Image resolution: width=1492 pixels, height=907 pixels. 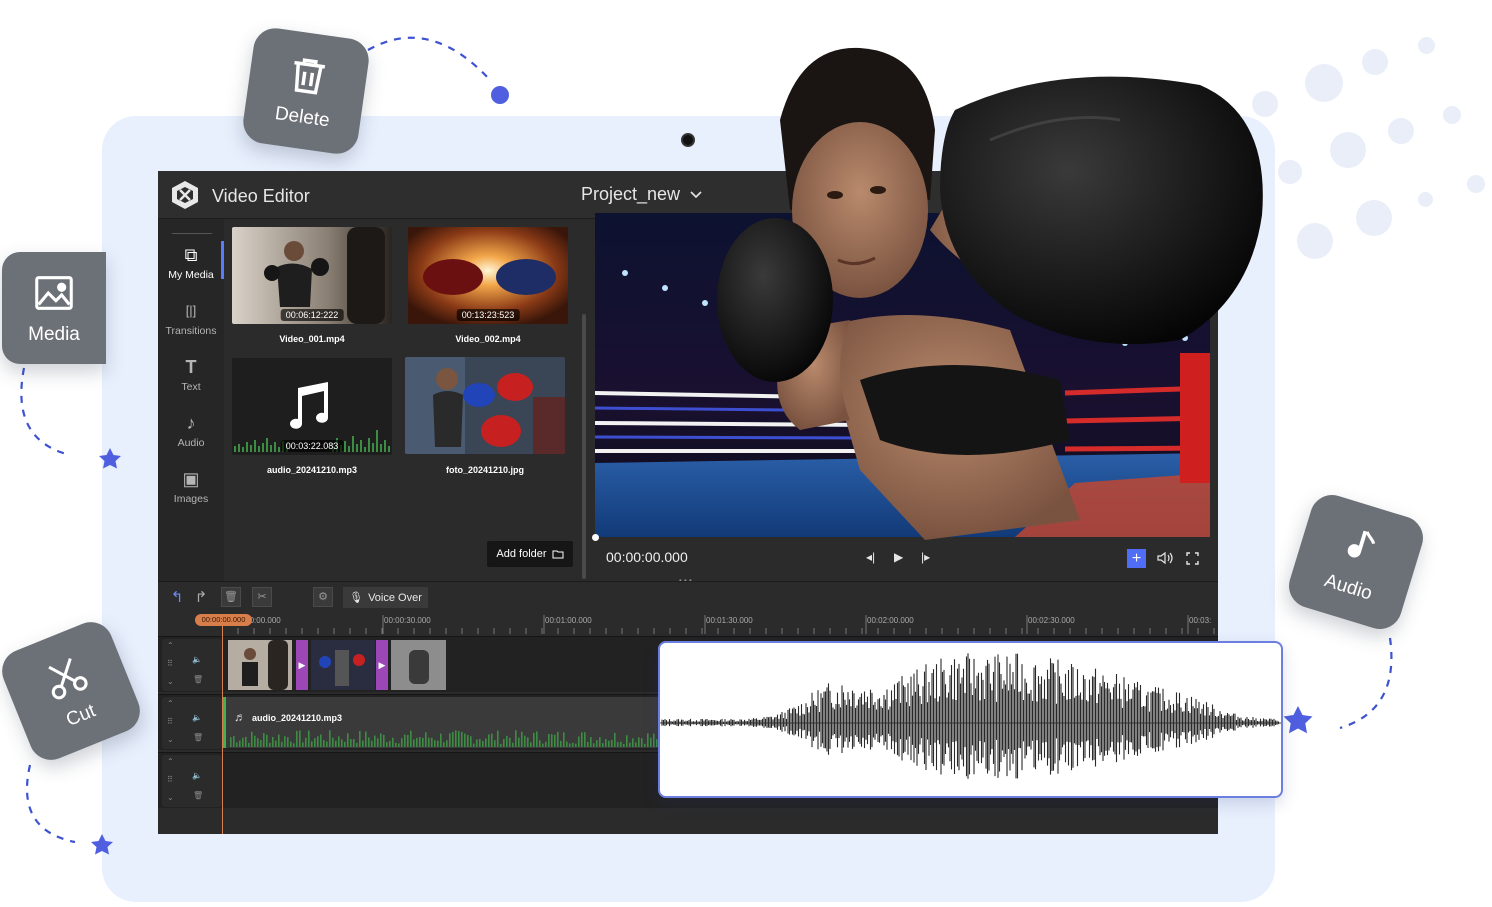 What do you see at coordinates (68, 679) in the screenshot?
I see `scissors-icon` at bounding box center [68, 679].